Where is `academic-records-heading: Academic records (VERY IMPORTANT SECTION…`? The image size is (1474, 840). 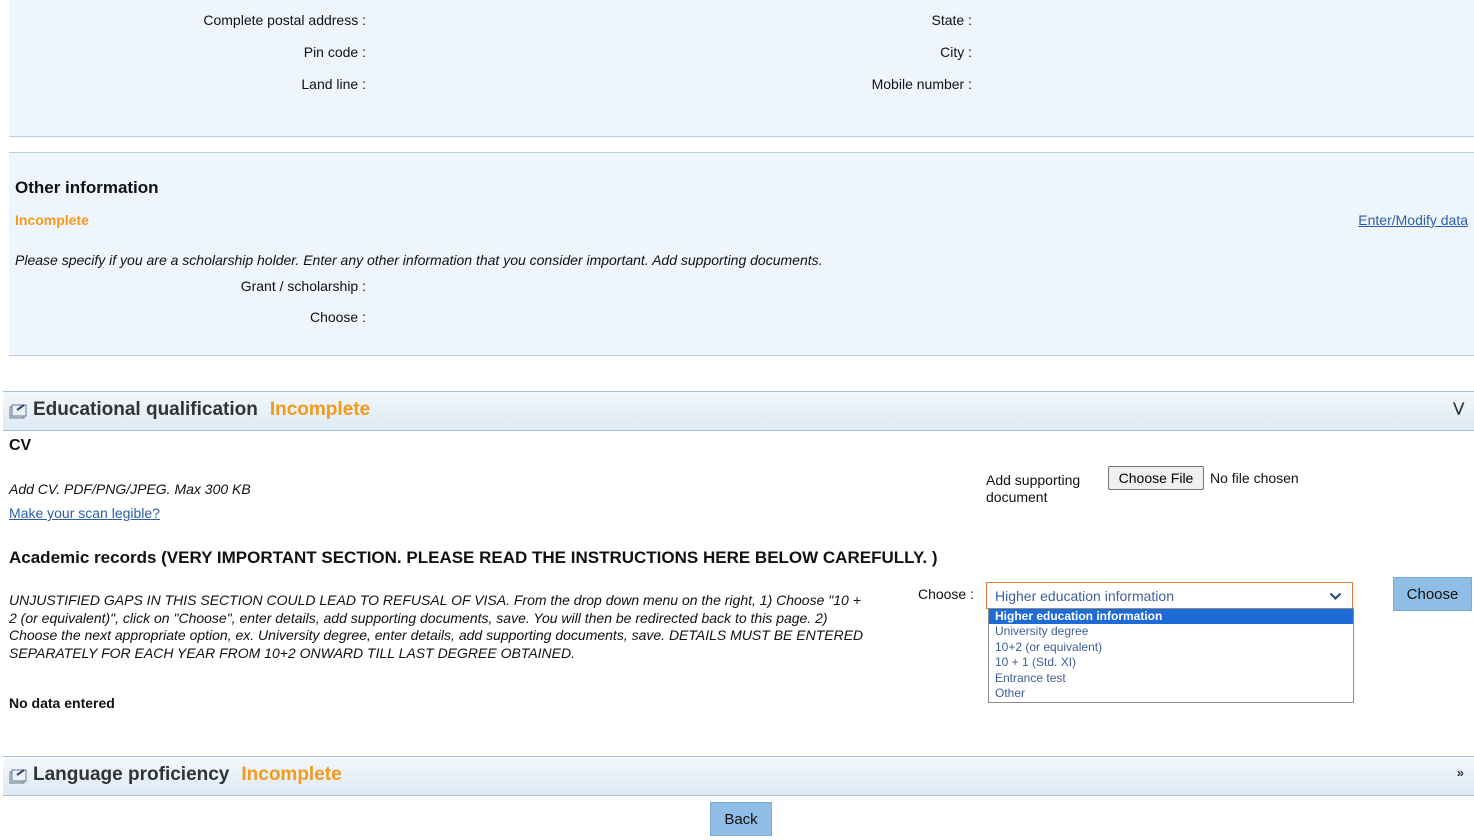
academic-records-heading: Academic records (VERY IMPORTANT SECTION… is located at coordinates (473, 557).